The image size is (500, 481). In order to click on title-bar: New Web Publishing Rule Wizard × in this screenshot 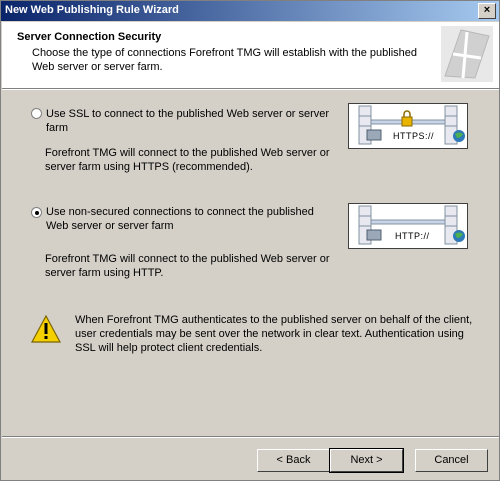, I will do `click(250, 11)`.